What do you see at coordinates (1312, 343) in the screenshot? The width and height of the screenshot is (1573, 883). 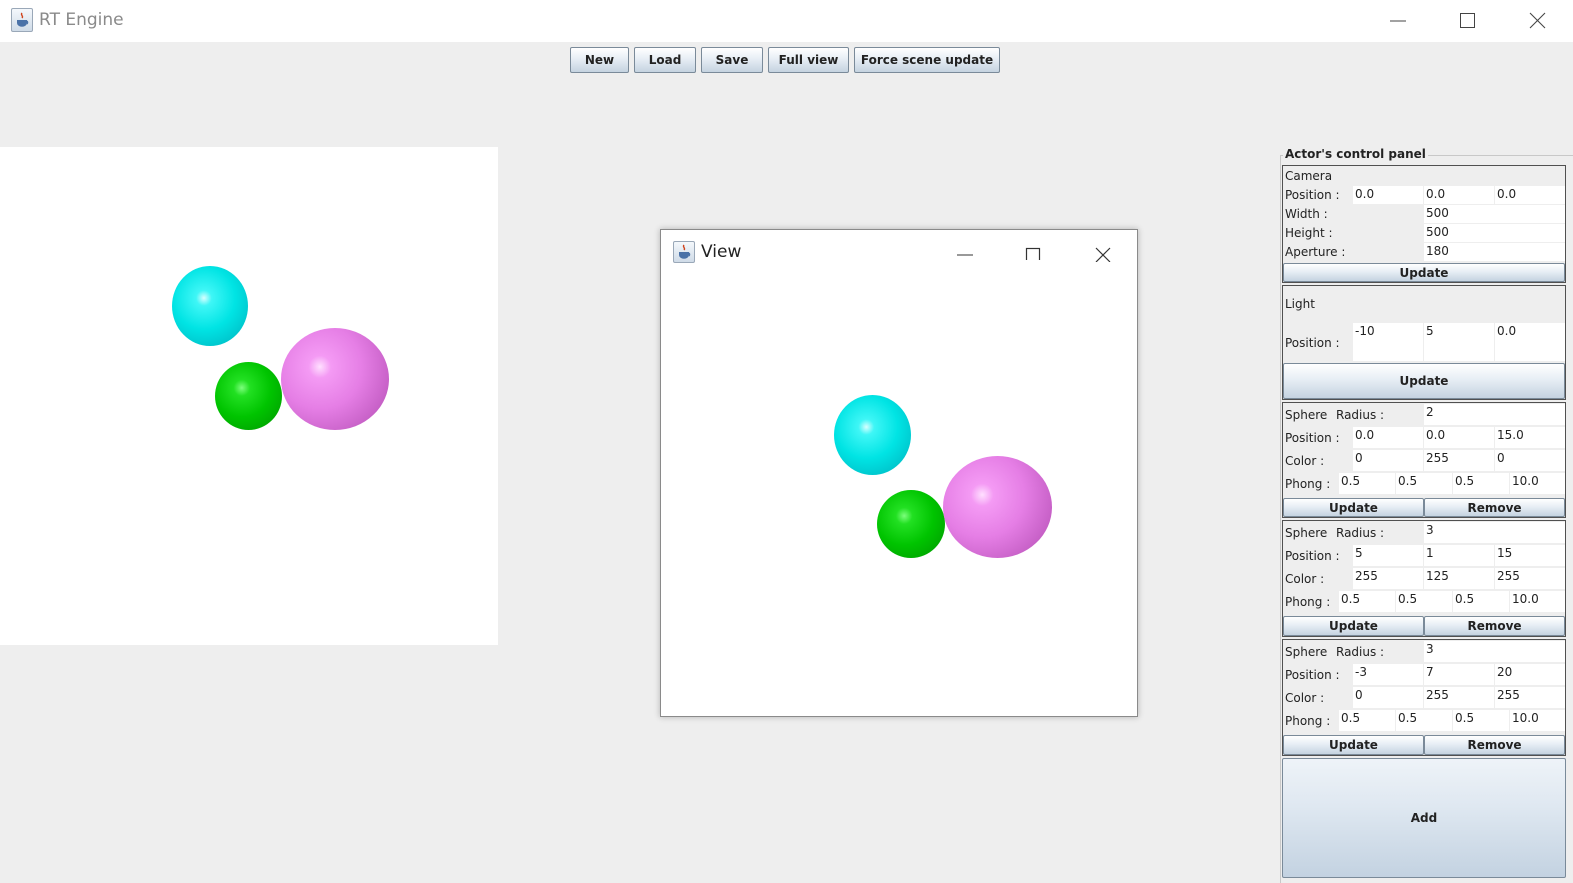 I see `light-position-label: Position :` at bounding box center [1312, 343].